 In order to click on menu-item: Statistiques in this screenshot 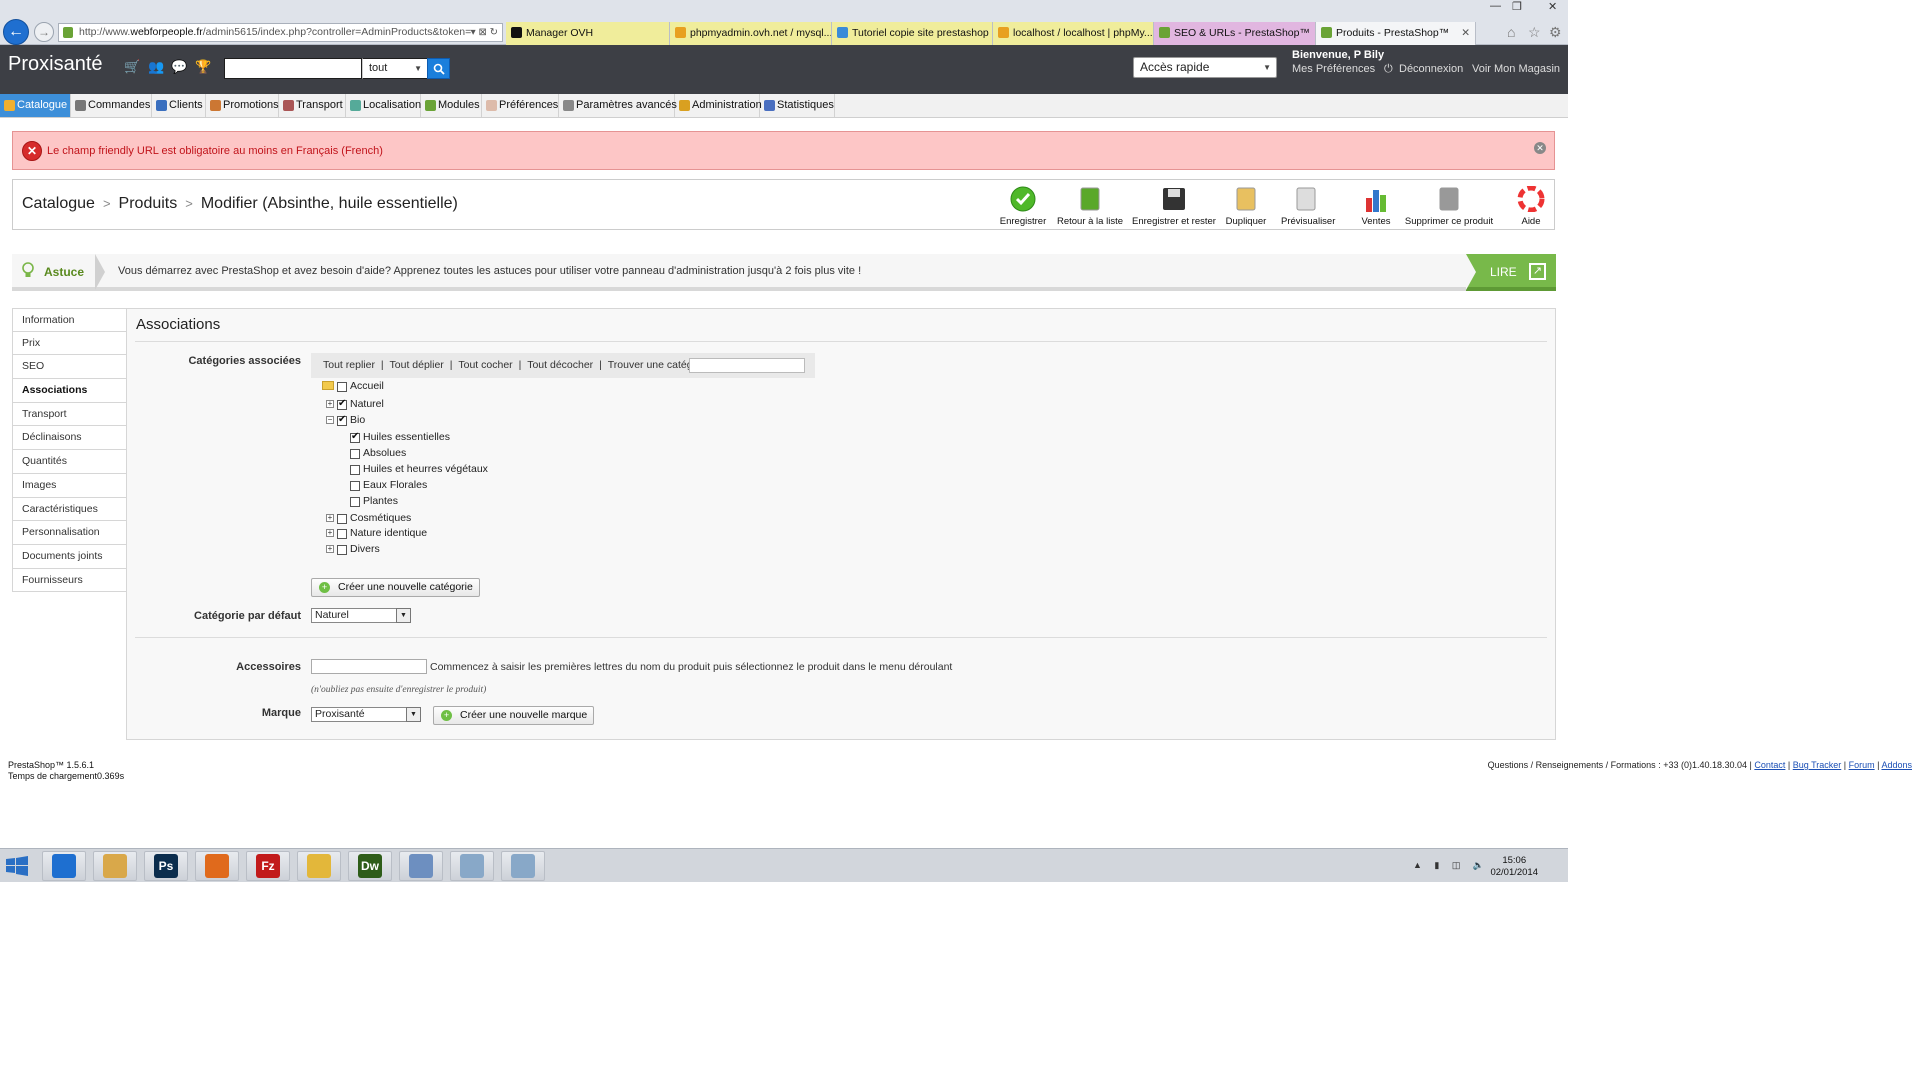, I will do `click(797, 105)`.